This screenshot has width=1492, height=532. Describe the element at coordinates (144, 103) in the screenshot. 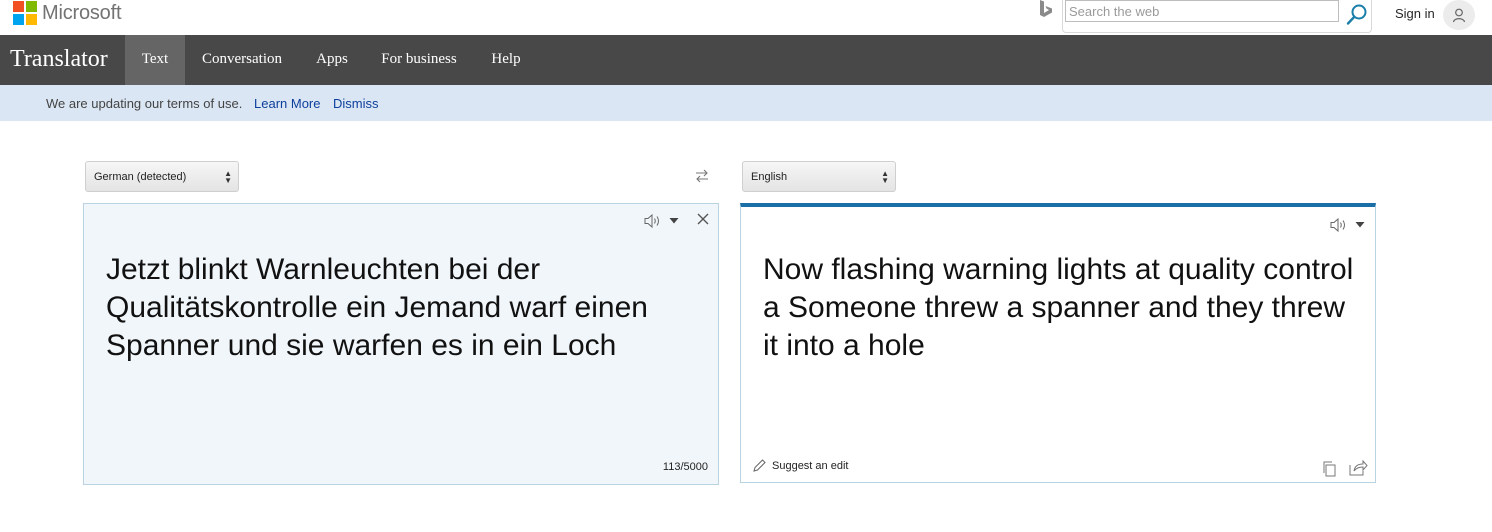

I see `notice-text: We are updating our terms of use.` at that location.